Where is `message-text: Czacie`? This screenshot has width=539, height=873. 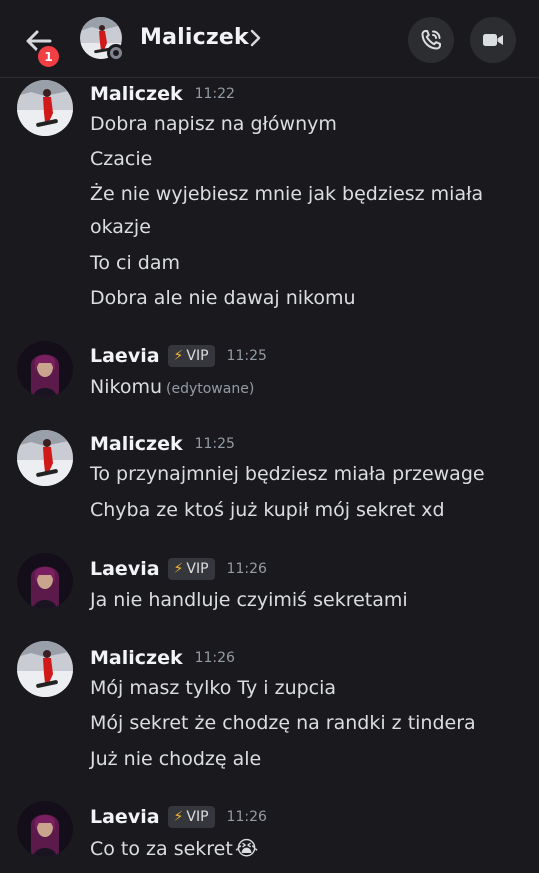
message-text: Czacie is located at coordinates (121, 159).